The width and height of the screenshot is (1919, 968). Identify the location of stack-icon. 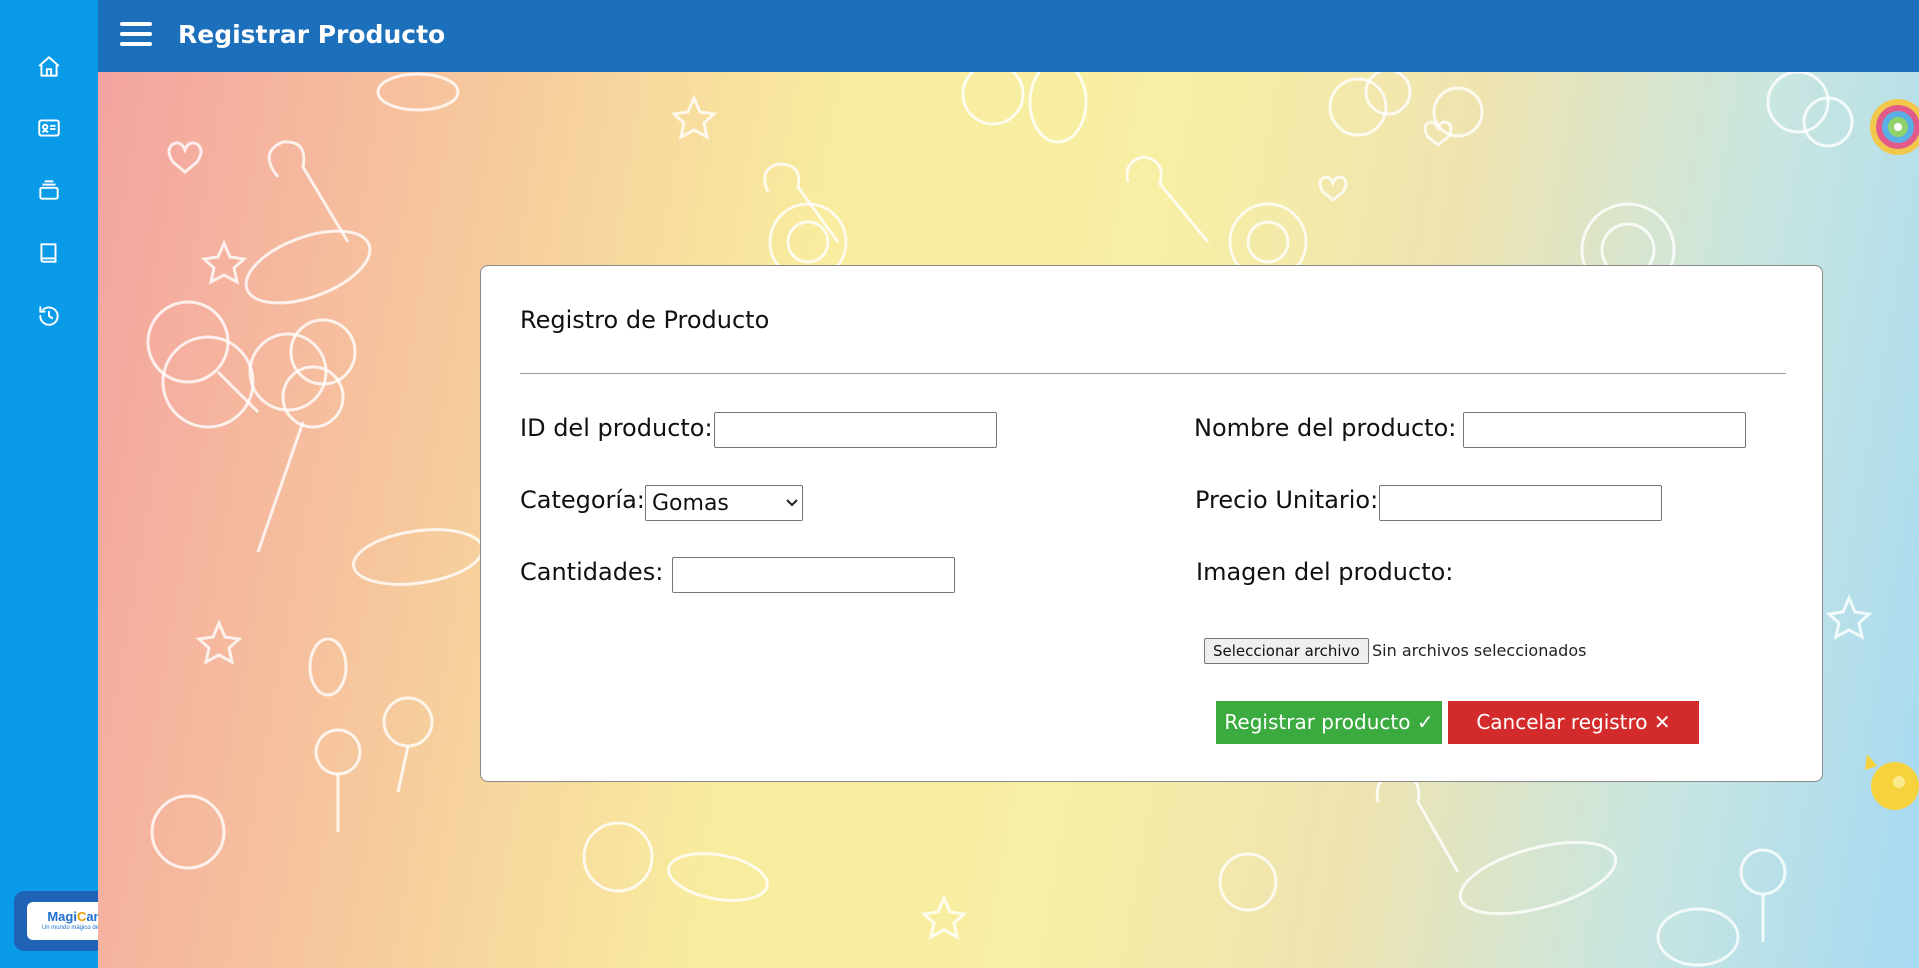
(49, 190).